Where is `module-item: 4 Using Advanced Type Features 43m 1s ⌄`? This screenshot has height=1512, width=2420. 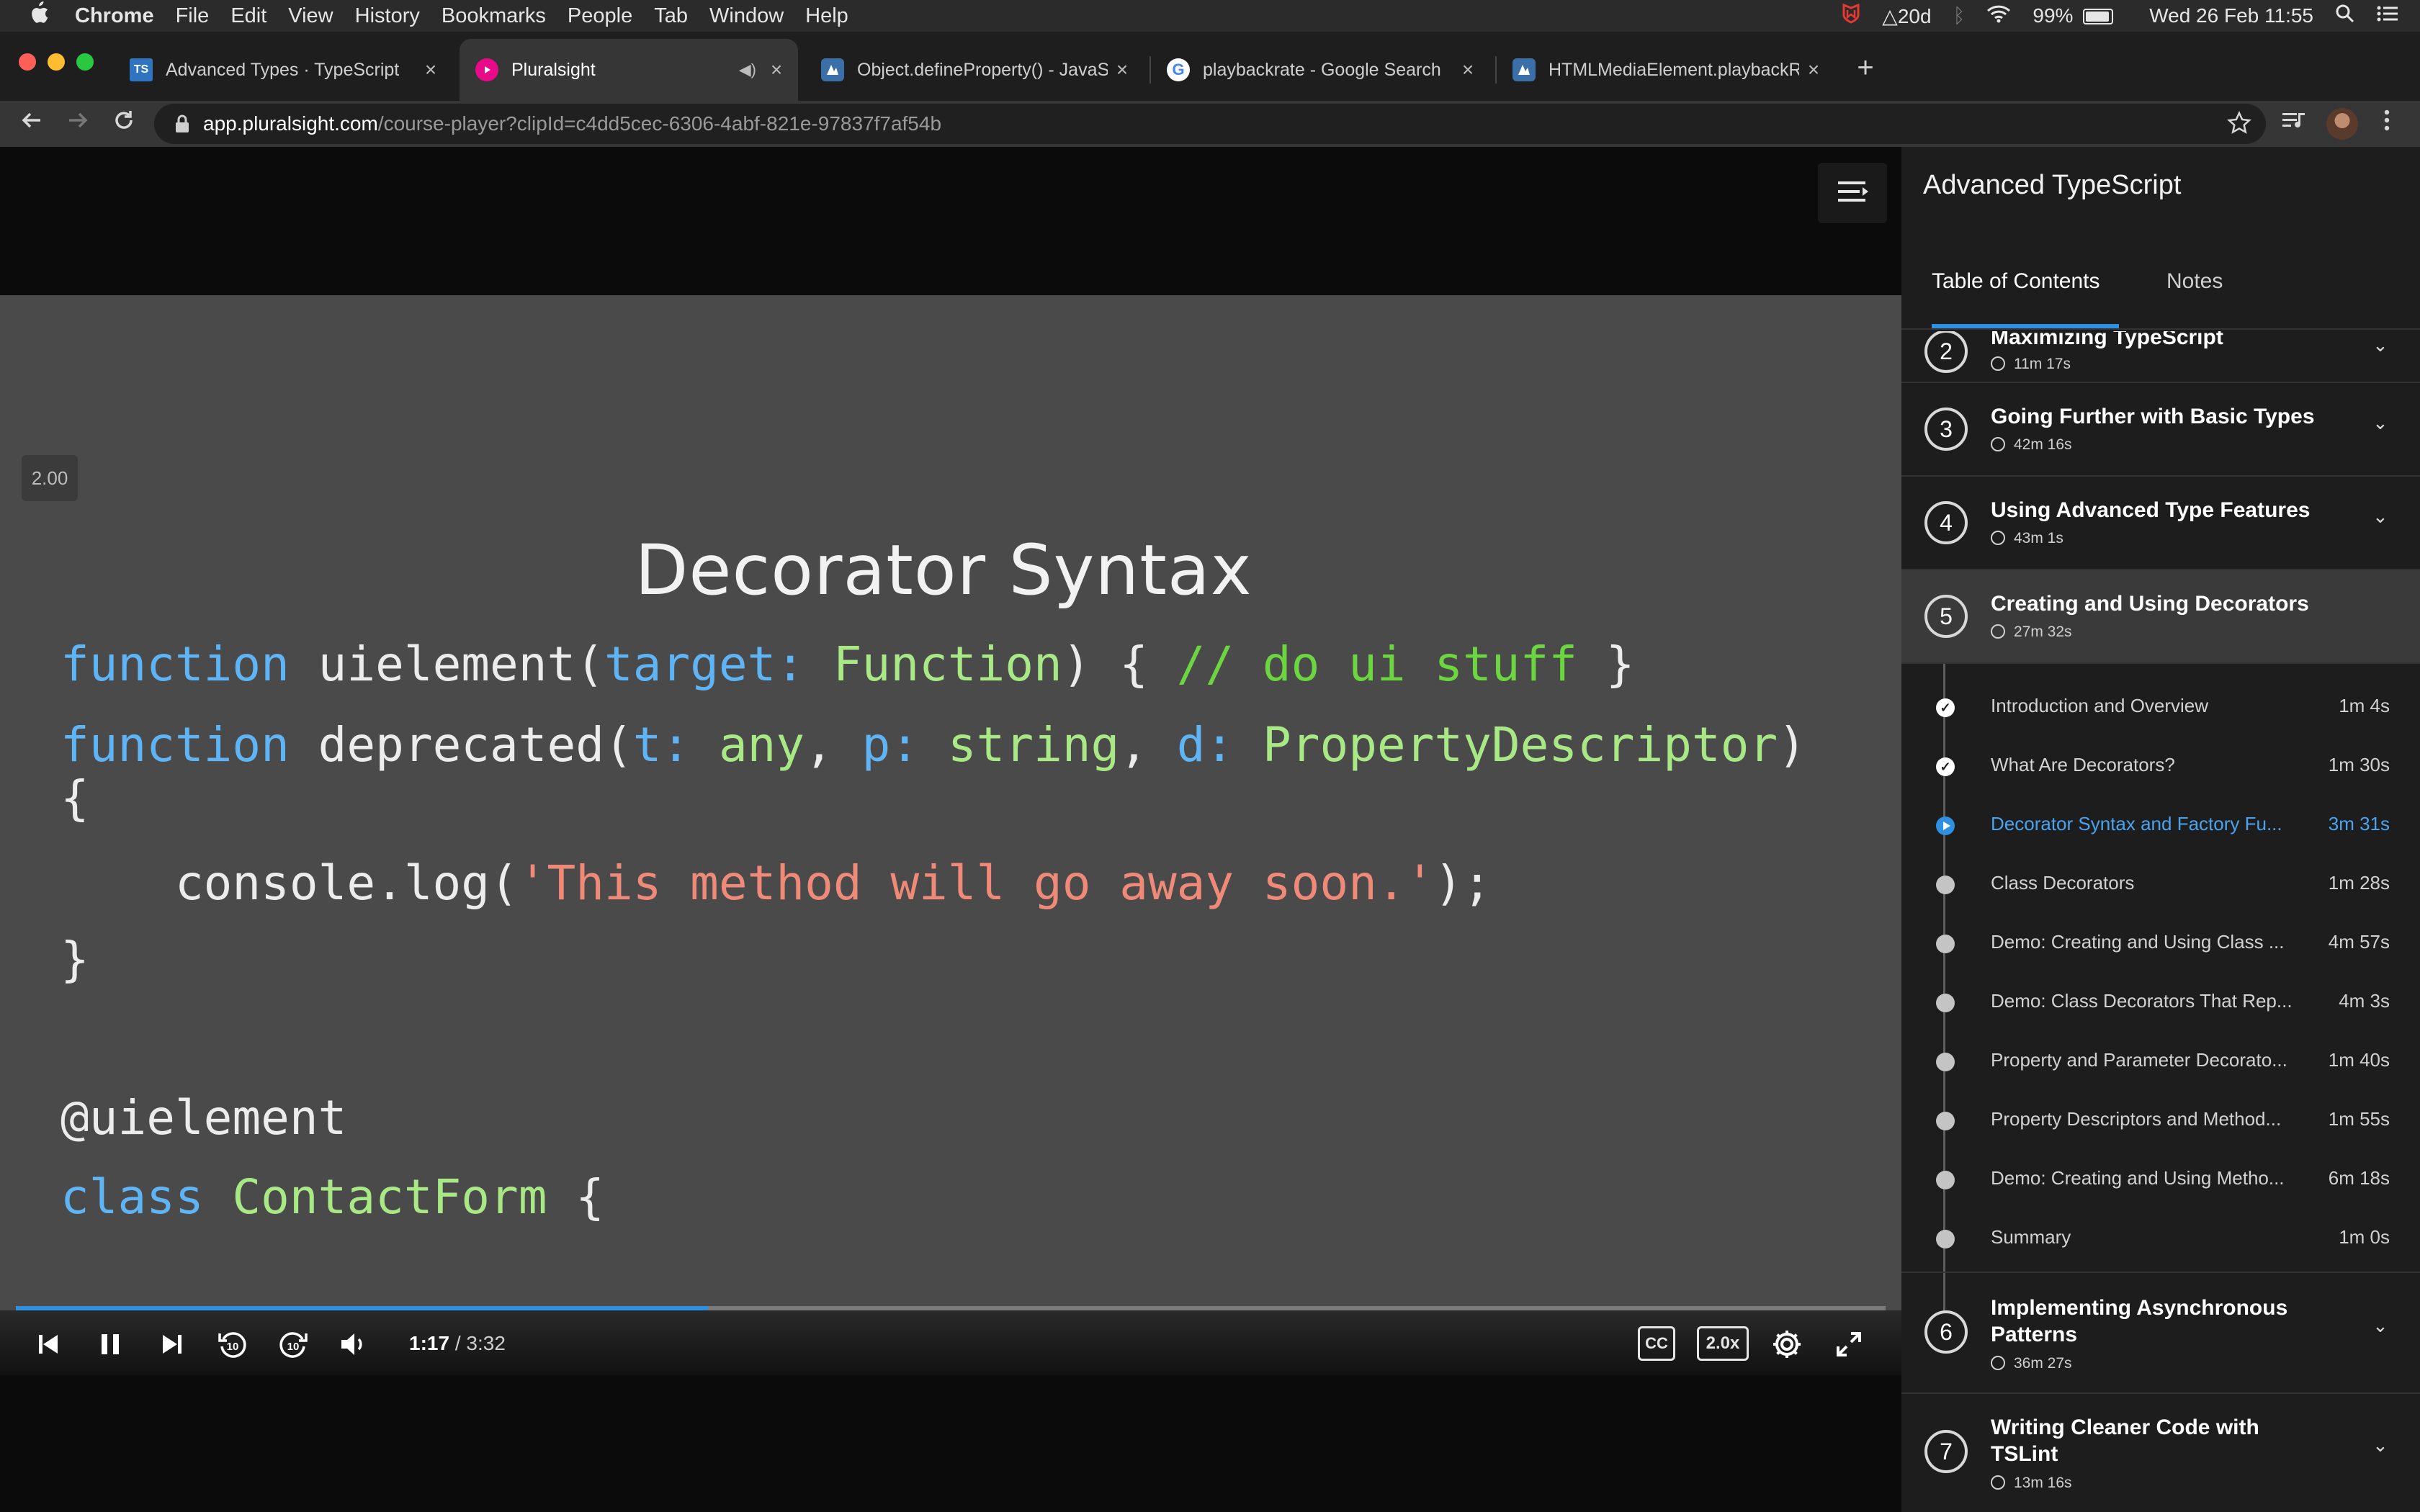
module-item: 4 Using Advanced Type Features 43m 1s ⌄ is located at coordinates (2160, 523).